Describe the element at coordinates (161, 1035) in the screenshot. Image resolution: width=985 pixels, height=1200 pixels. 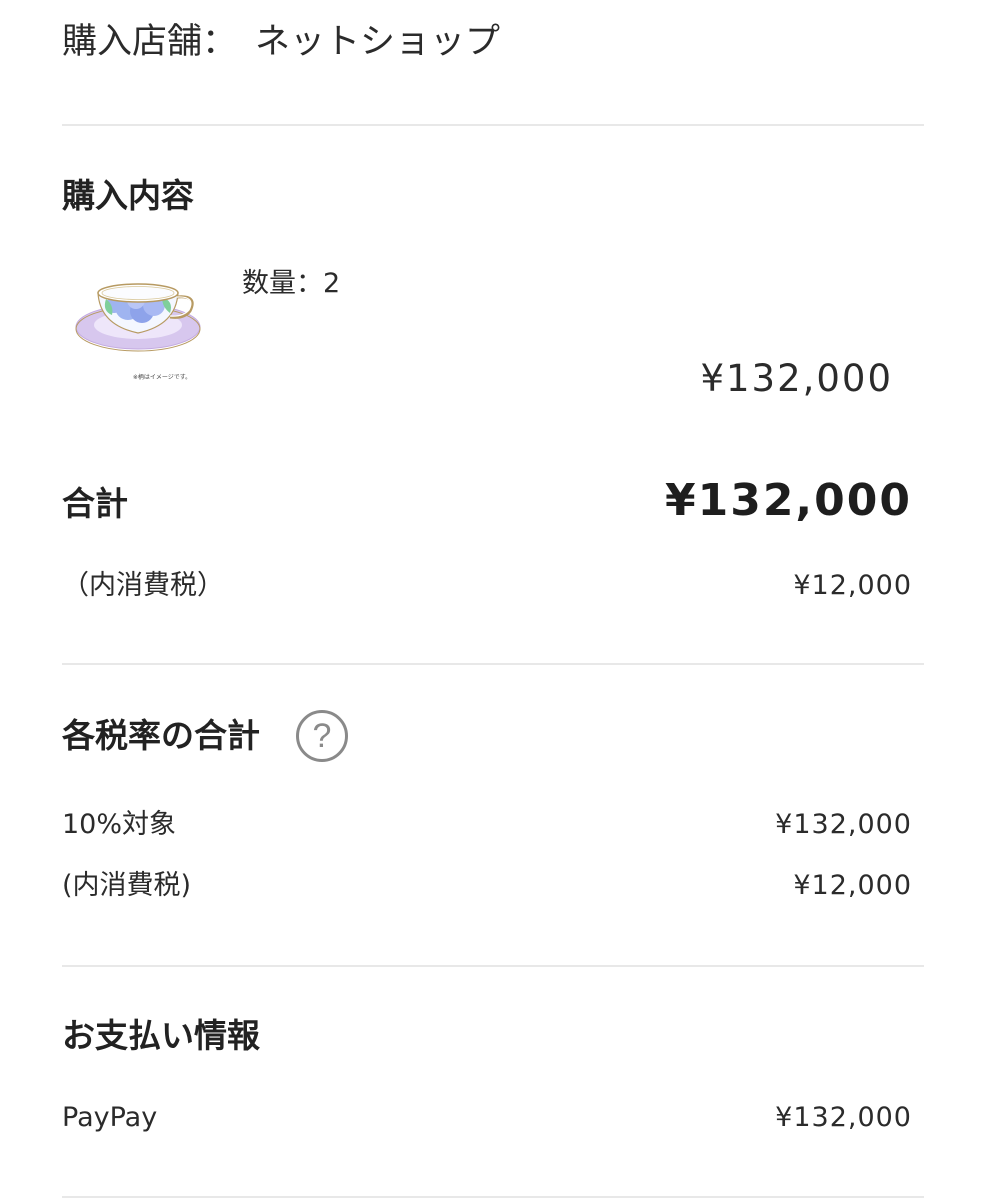
I see `payment-section-title: お支払い情報` at that location.